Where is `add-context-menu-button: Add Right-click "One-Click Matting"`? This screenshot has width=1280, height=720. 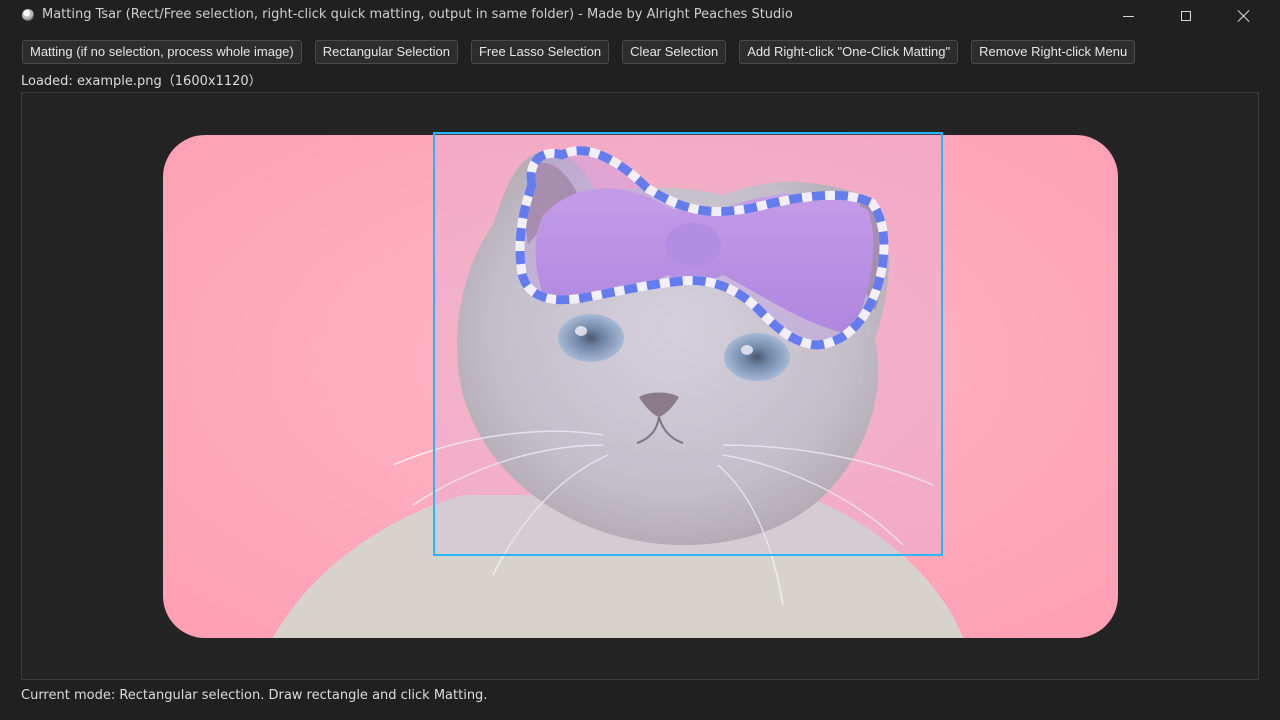
add-context-menu-button: Add Right-click "One-Click Matting" is located at coordinates (849, 52).